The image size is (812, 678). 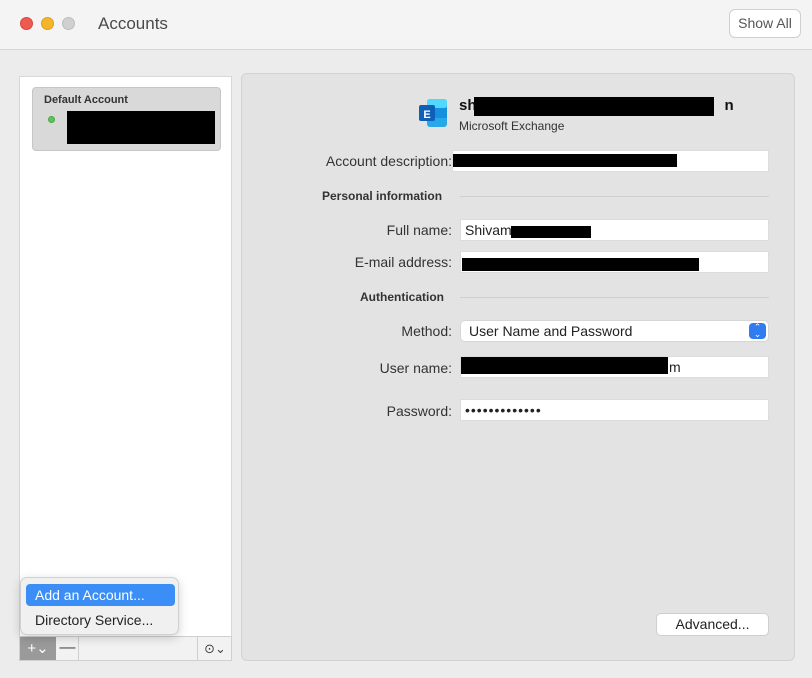 What do you see at coordinates (512, 126) in the screenshot?
I see `account-provider: Microsoft Exchange` at bounding box center [512, 126].